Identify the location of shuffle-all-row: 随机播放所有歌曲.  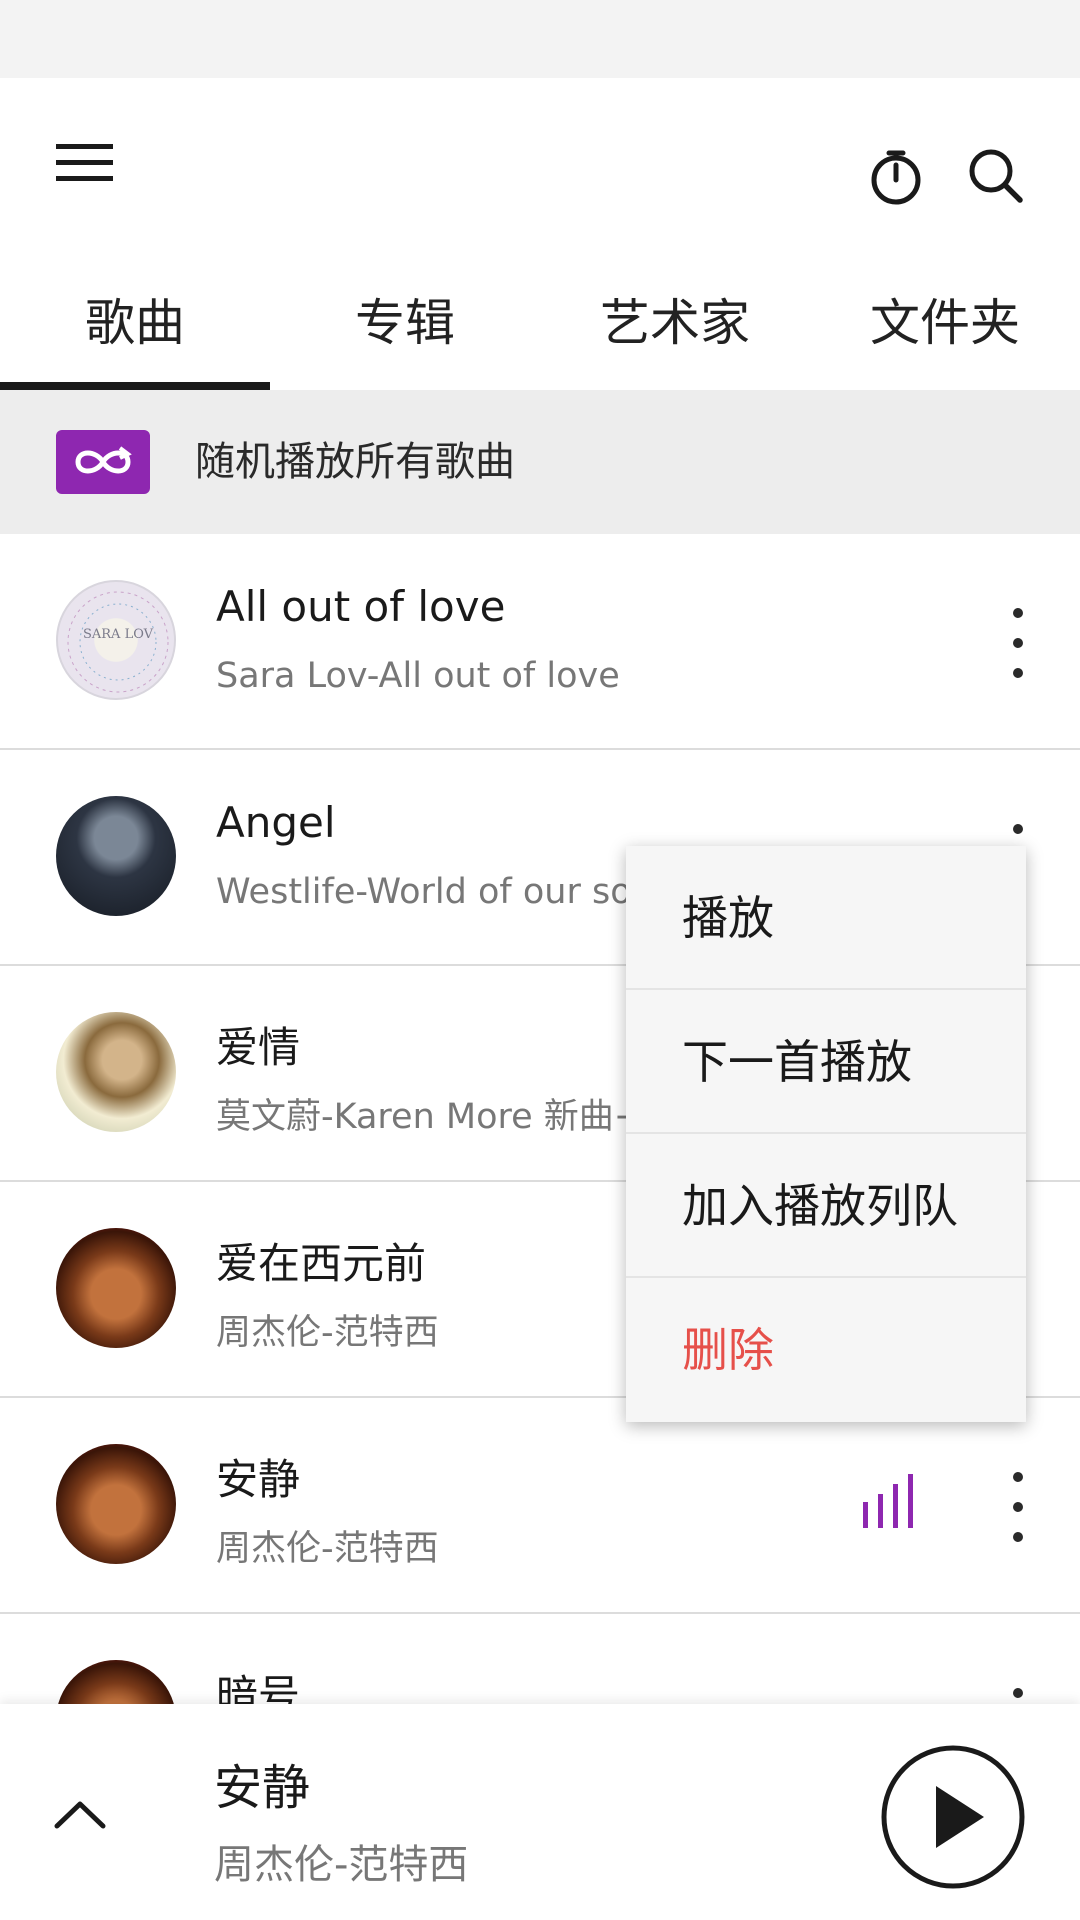
(540, 462).